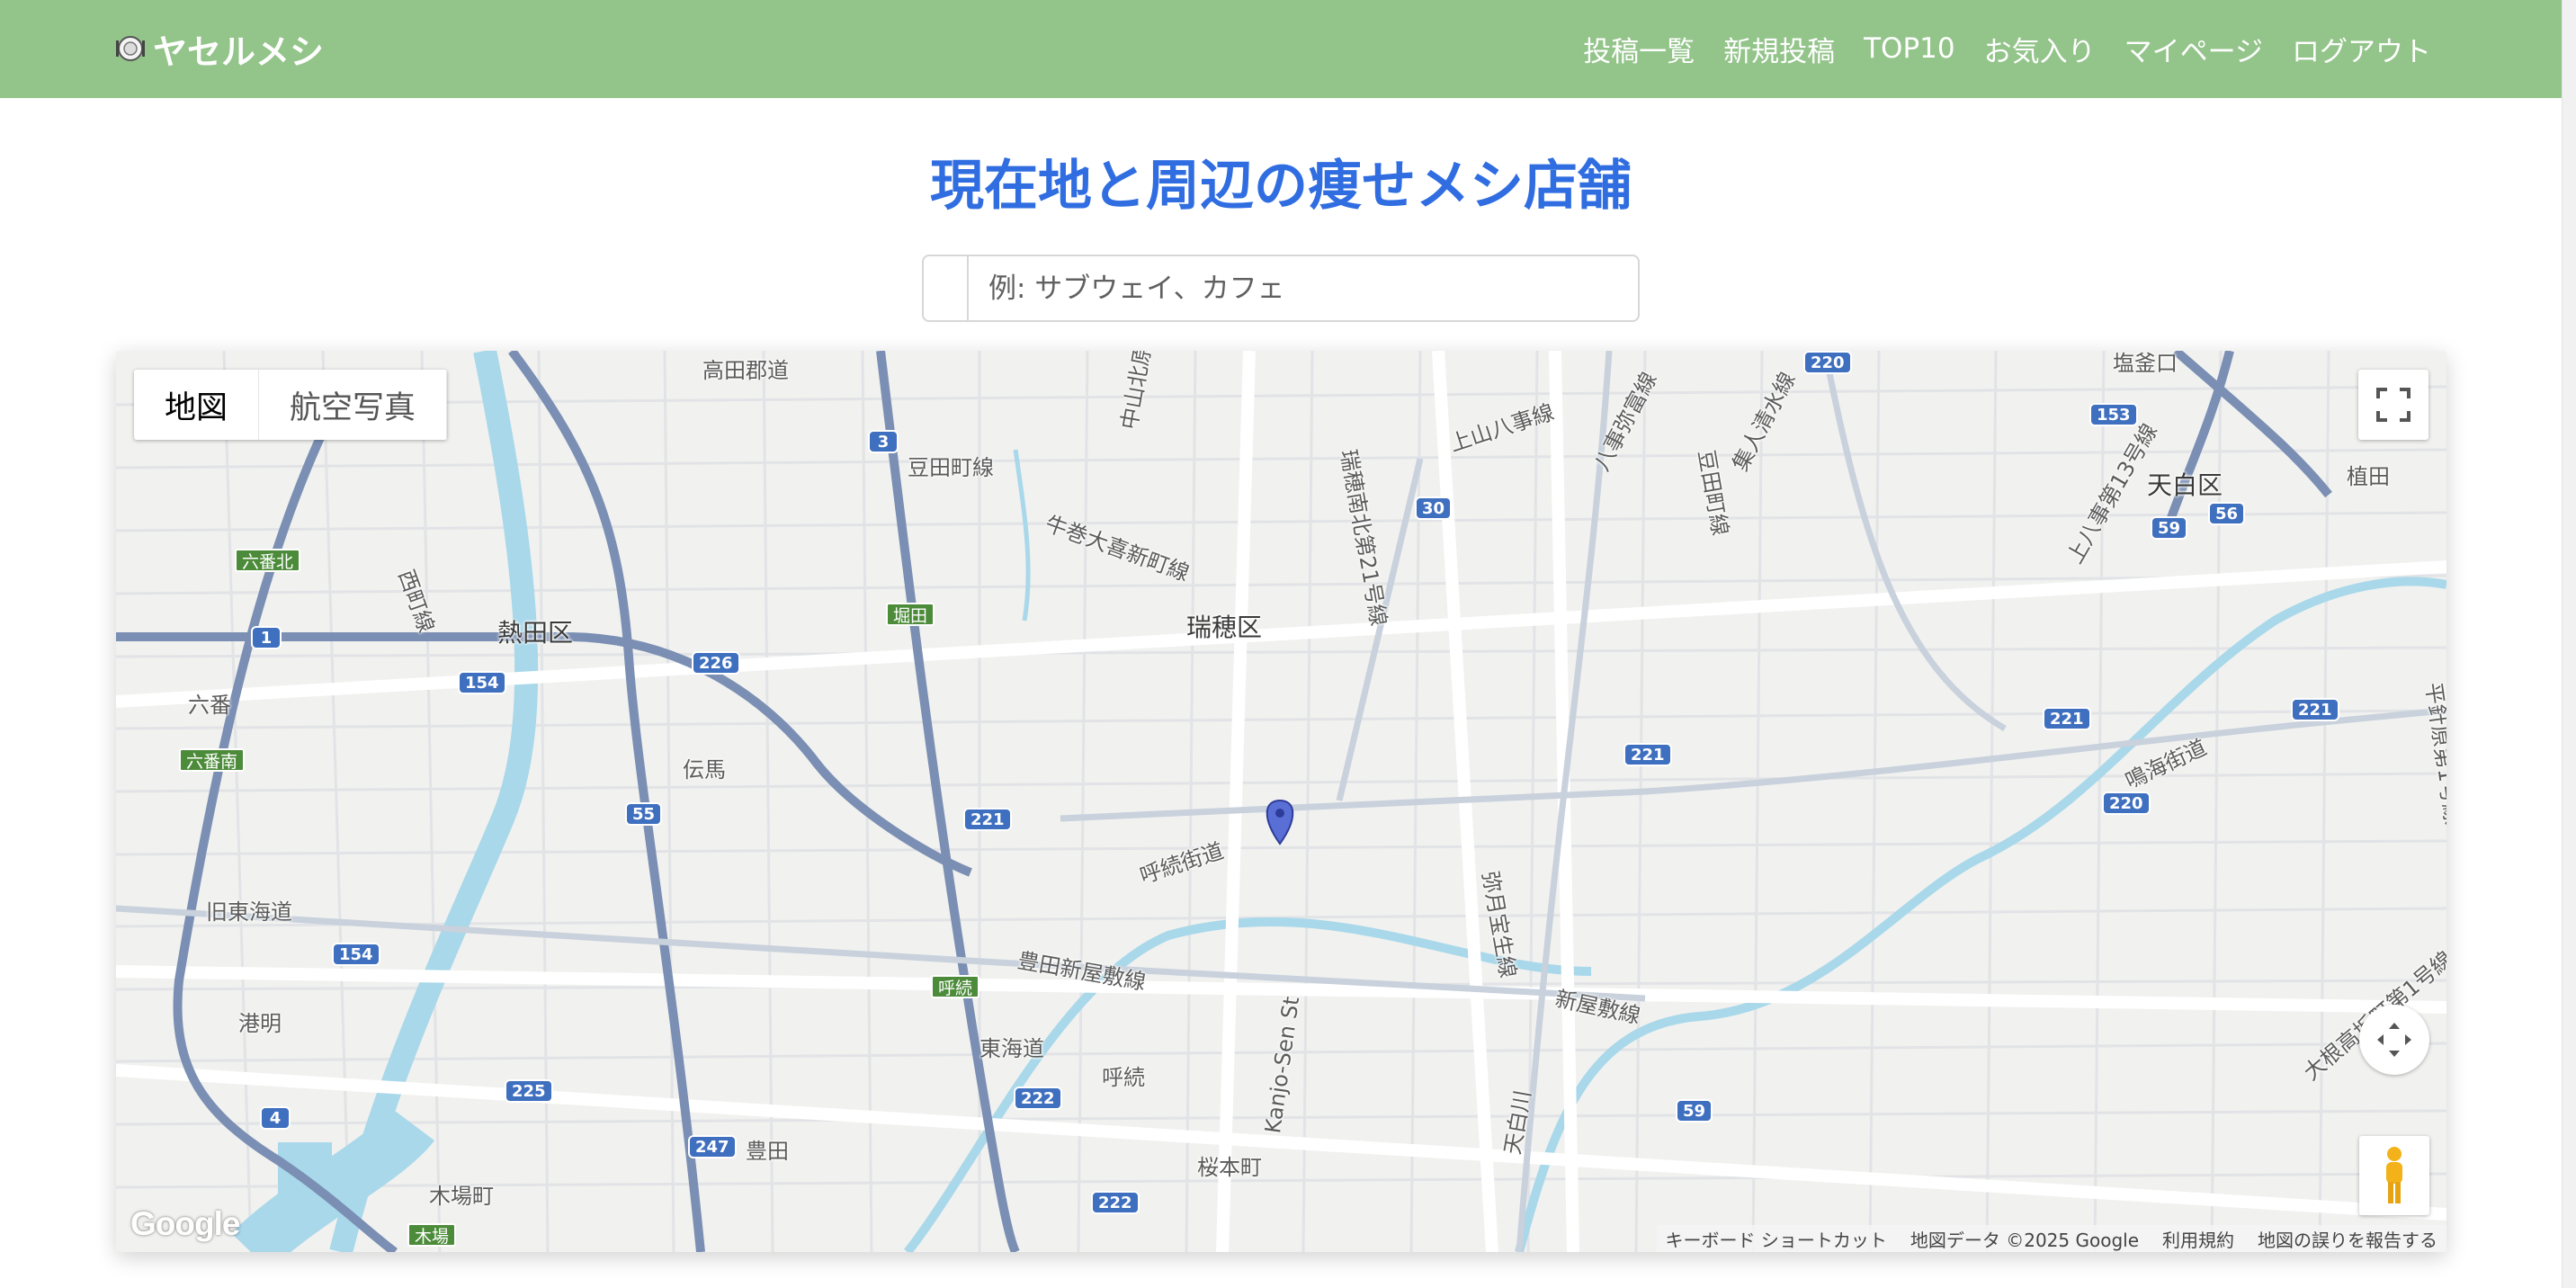 This screenshot has height=1288, width=2576. I want to click on nav-favorites: お気入り, so click(2040, 49).